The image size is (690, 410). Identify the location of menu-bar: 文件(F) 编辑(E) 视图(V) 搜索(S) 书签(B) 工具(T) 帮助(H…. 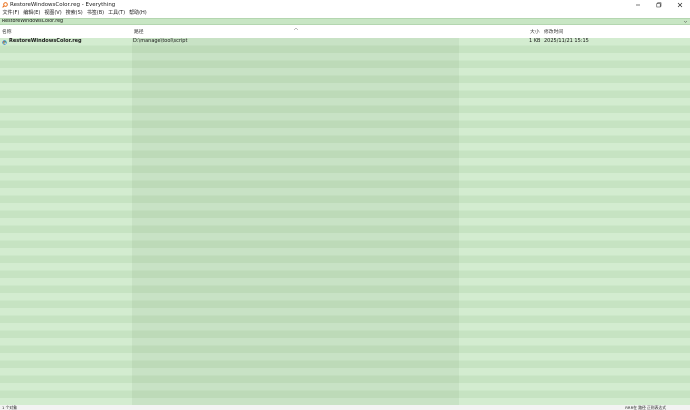
(345, 13).